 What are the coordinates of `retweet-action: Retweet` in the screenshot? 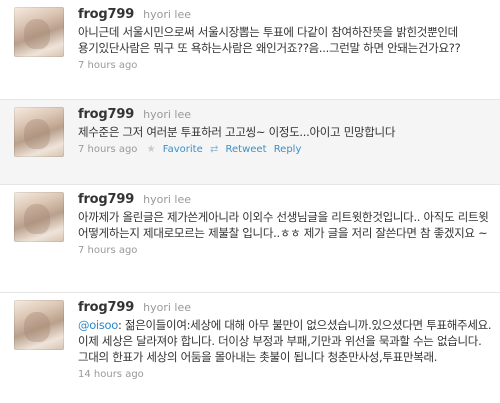 It's located at (246, 149).